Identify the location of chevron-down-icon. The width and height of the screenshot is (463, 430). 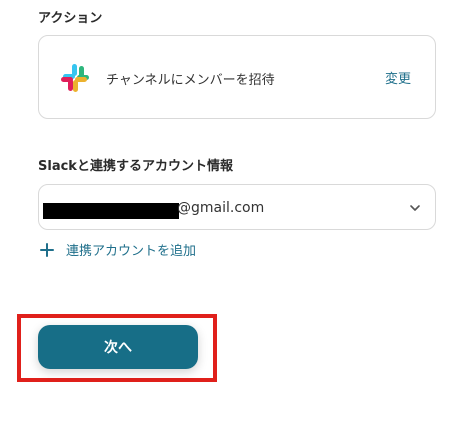
(415, 208).